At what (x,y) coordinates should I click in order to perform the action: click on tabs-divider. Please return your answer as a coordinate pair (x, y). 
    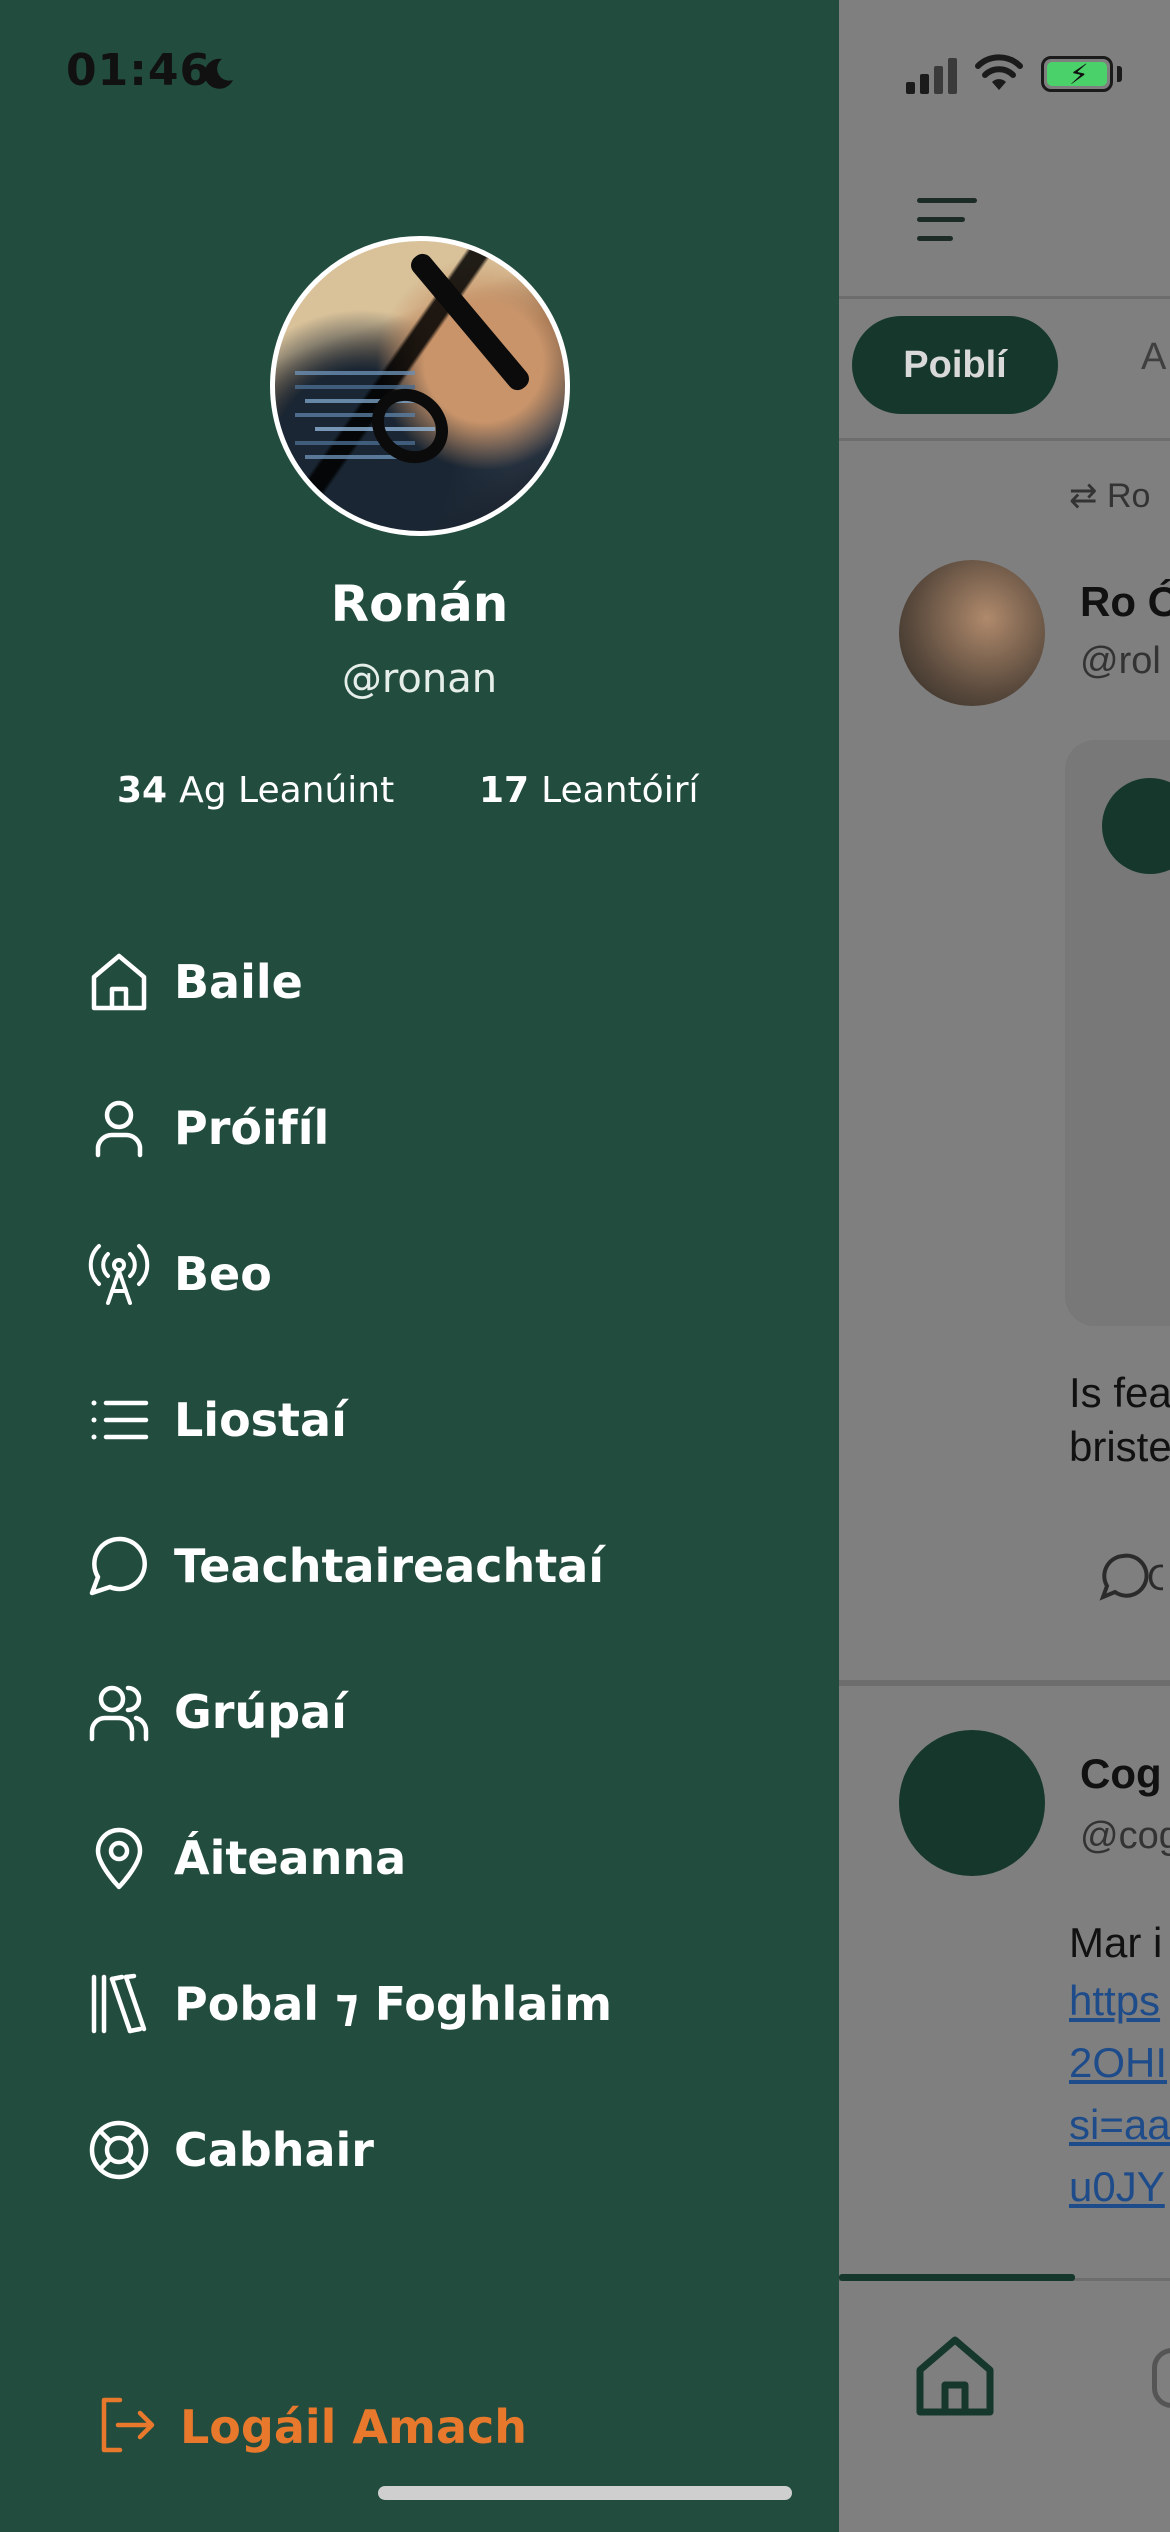
    Looking at the image, I should click on (1004, 439).